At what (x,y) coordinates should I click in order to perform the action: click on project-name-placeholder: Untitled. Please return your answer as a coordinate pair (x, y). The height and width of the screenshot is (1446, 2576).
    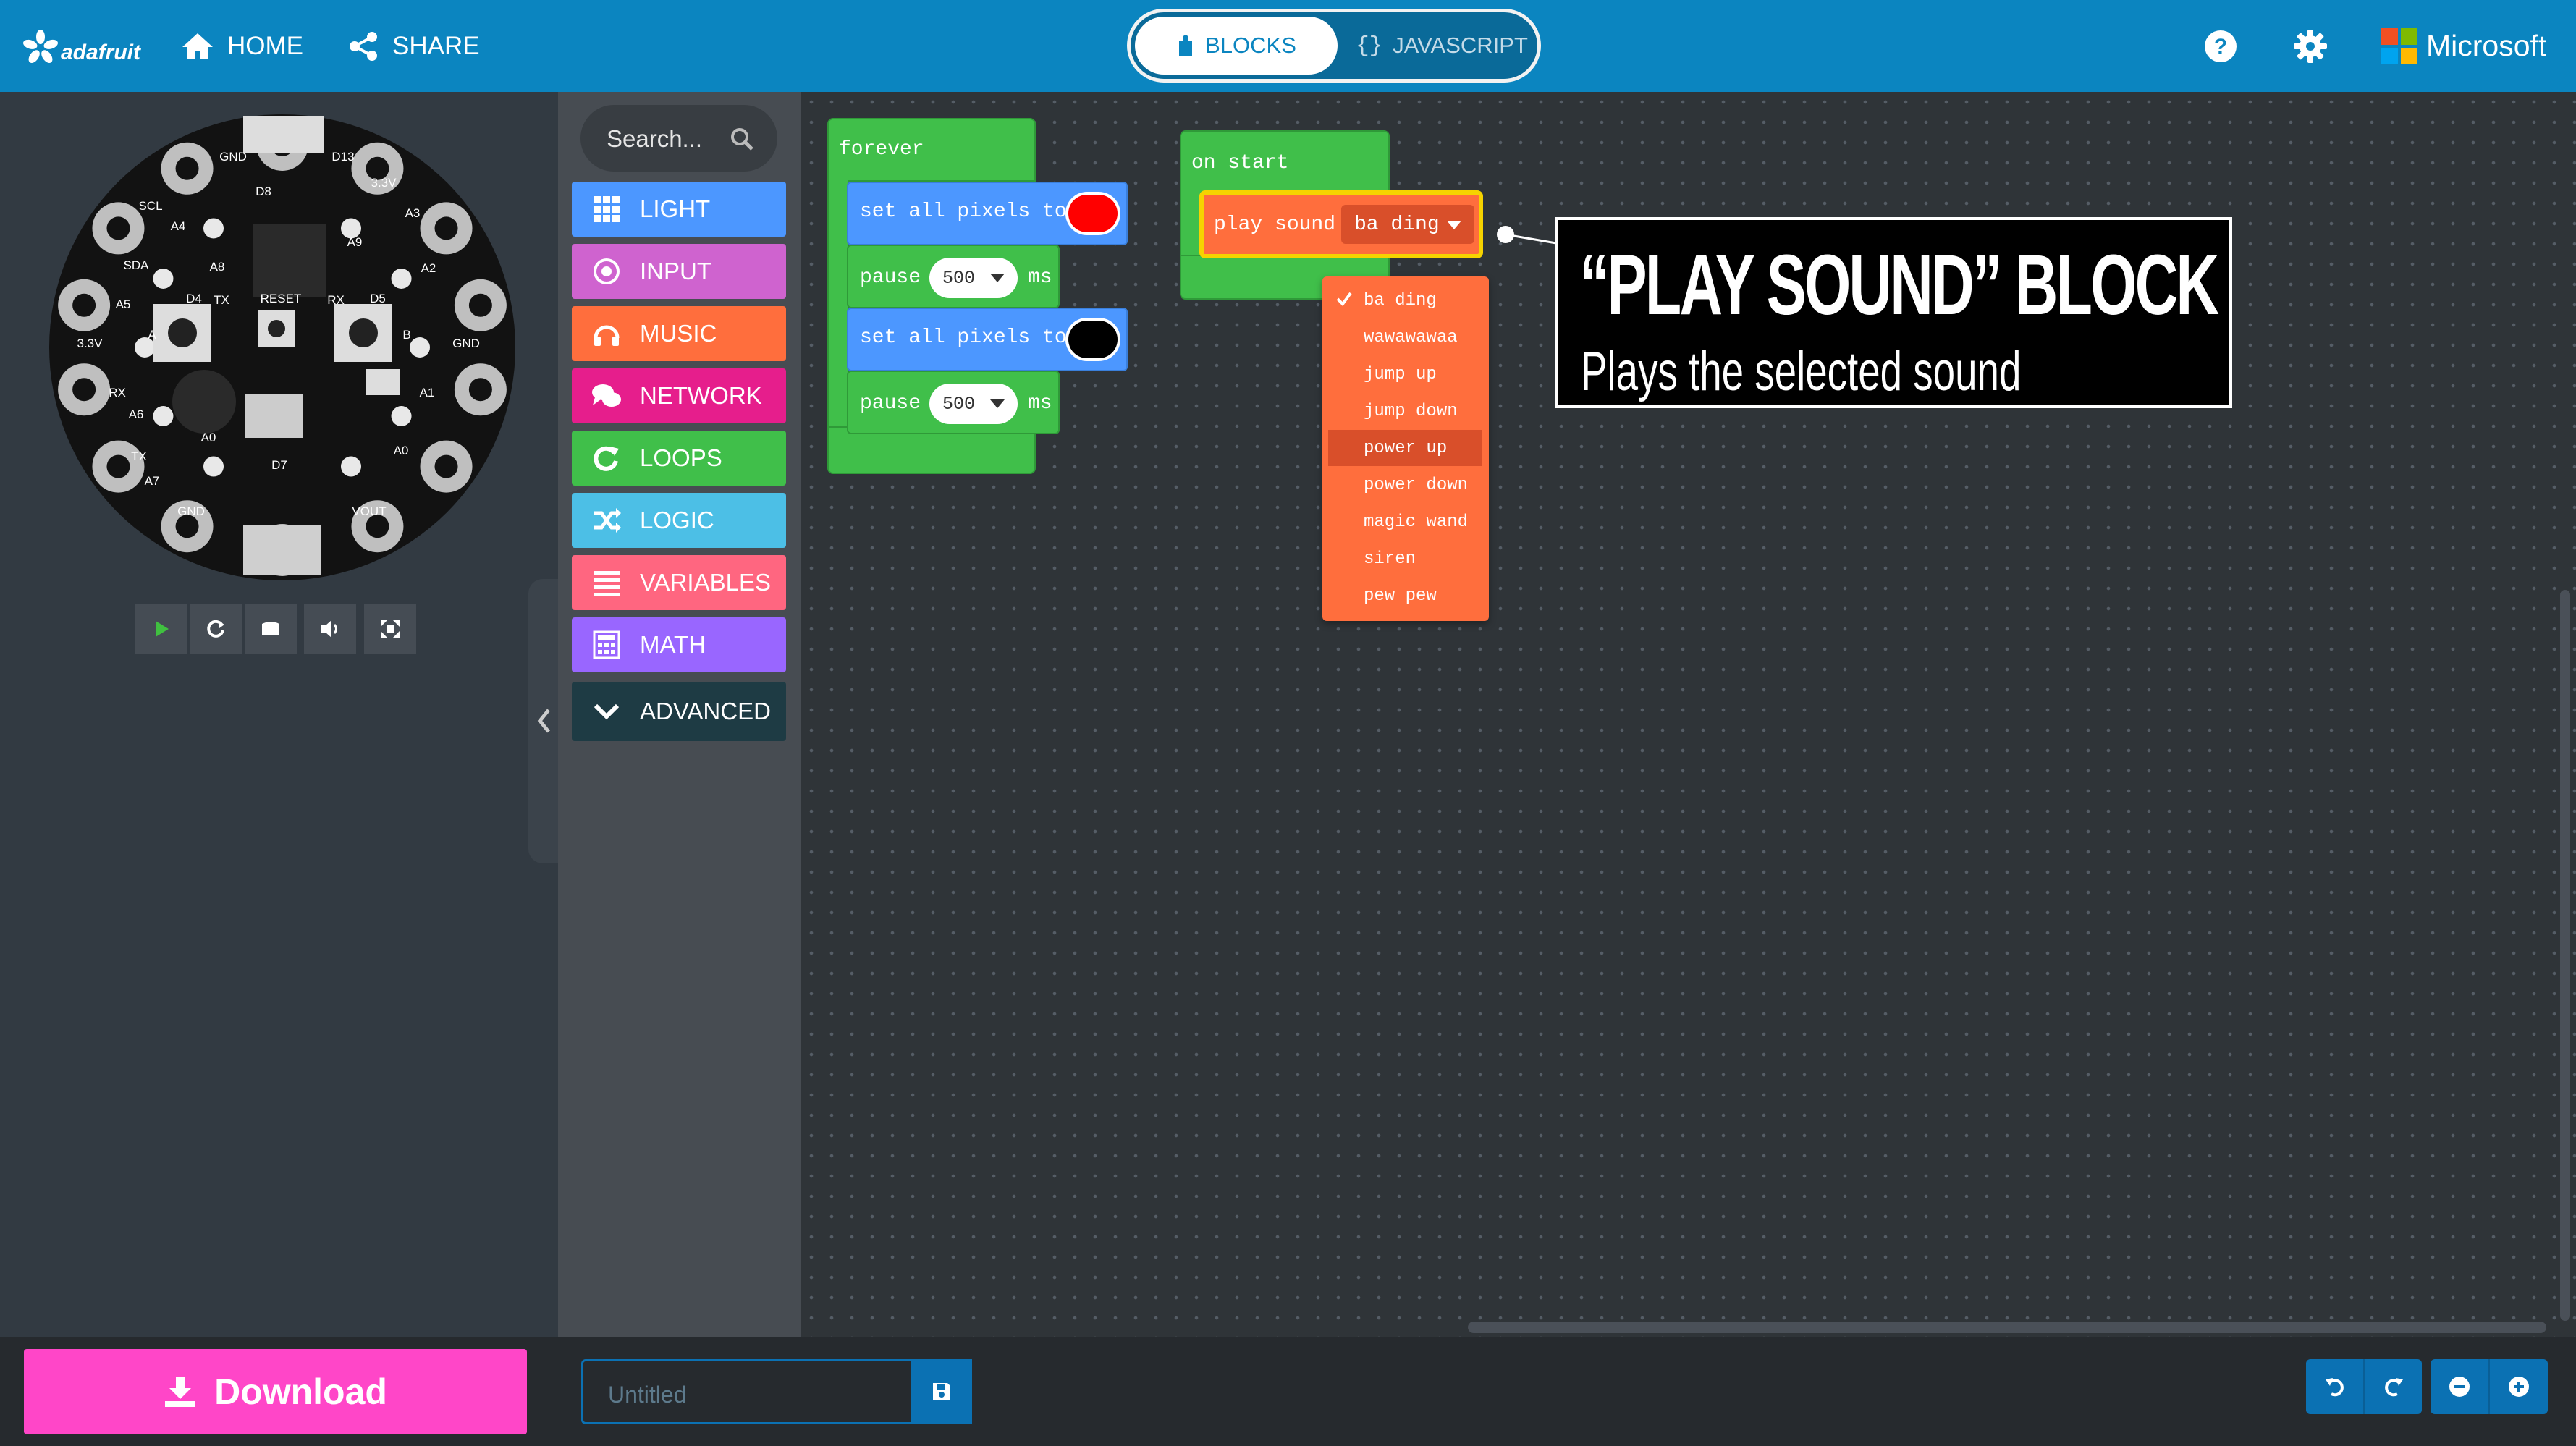
    Looking at the image, I should click on (648, 1395).